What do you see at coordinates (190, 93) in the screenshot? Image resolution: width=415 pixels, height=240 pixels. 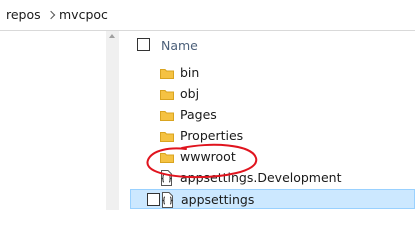 I see `file-name: obj` at bounding box center [190, 93].